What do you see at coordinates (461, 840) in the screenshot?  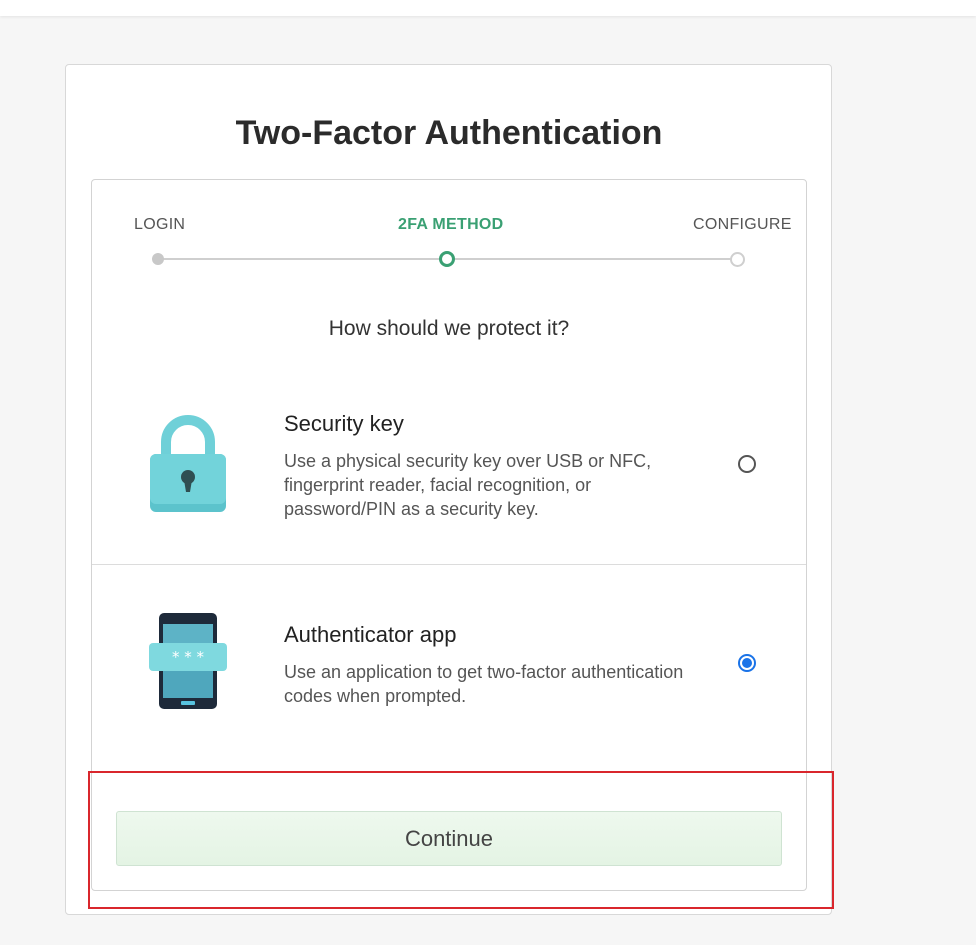 I see `highlight-box` at bounding box center [461, 840].